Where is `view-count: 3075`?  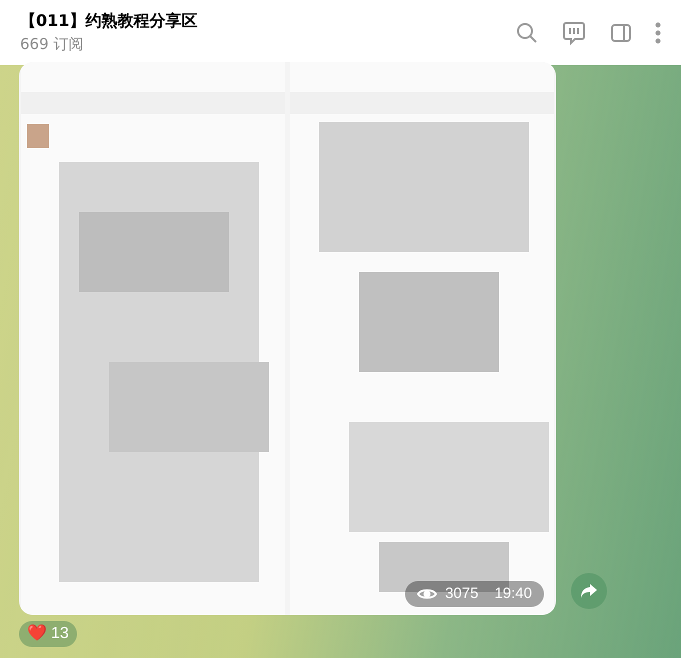
view-count: 3075 is located at coordinates (461, 594).